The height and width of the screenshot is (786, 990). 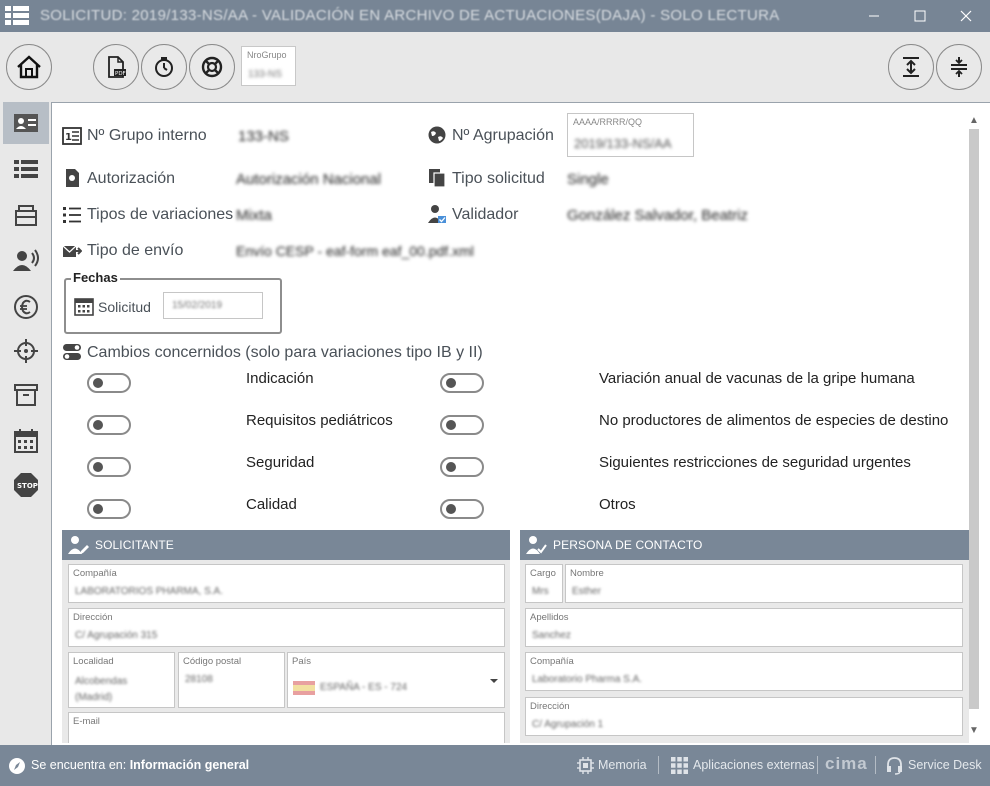 What do you see at coordinates (744, 545) in the screenshot?
I see `contacto-header: PERSONA DE CONTACTO` at bounding box center [744, 545].